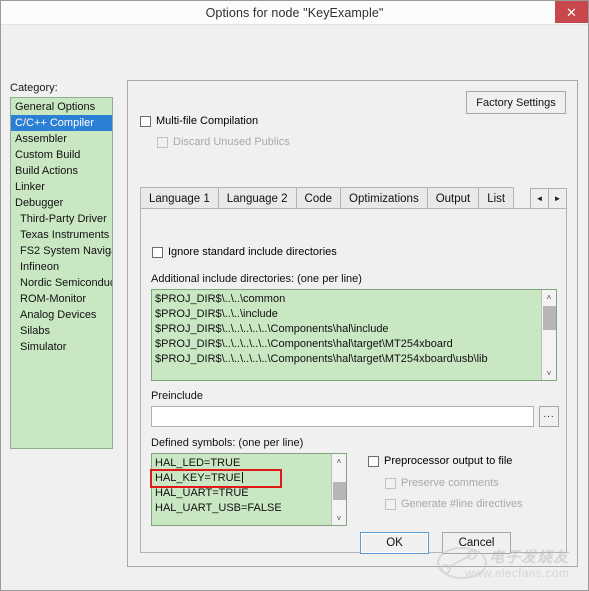 The width and height of the screenshot is (589, 591). I want to click on category-item-assembler: Assembler, so click(61, 139).